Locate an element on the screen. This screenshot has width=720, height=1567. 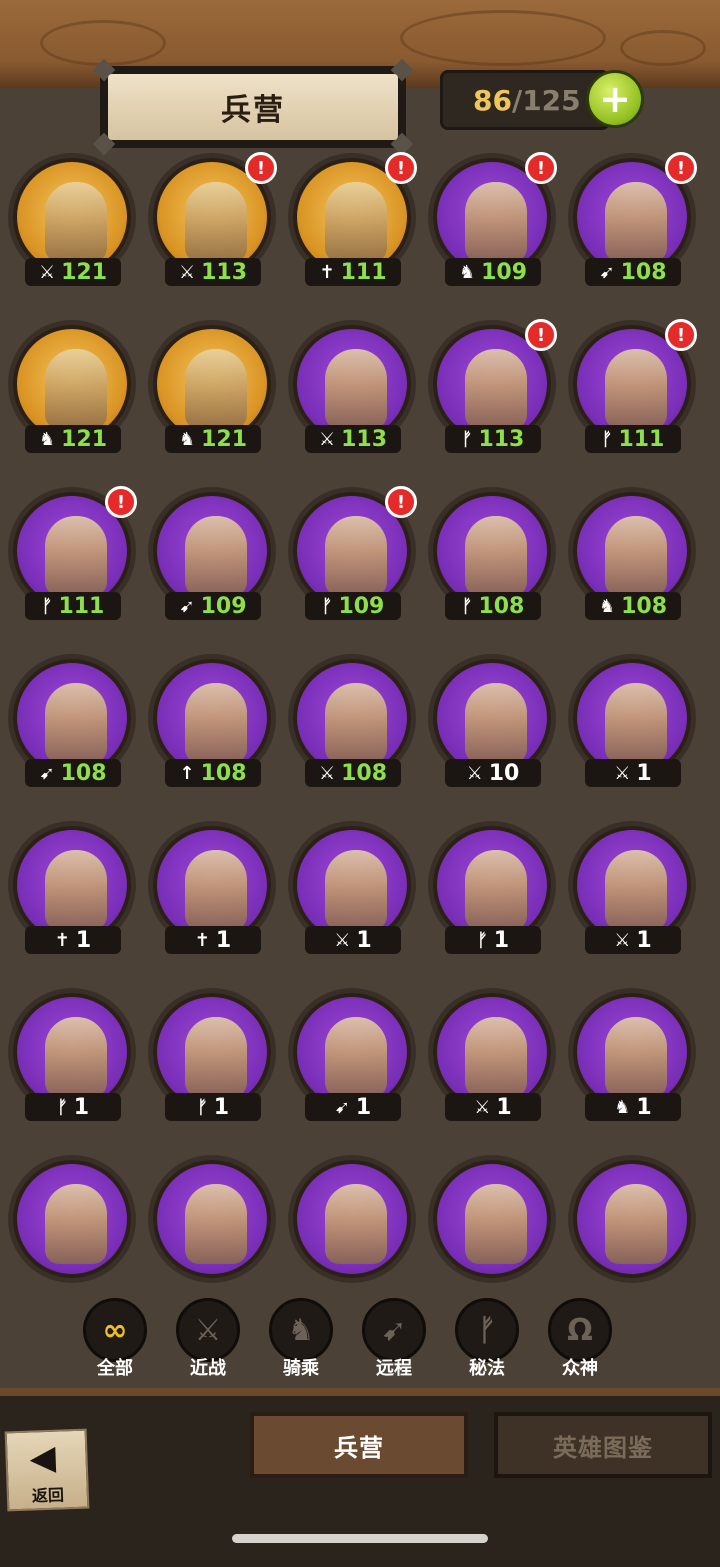
unit-card: ♞ 109! is located at coordinates (492, 230).